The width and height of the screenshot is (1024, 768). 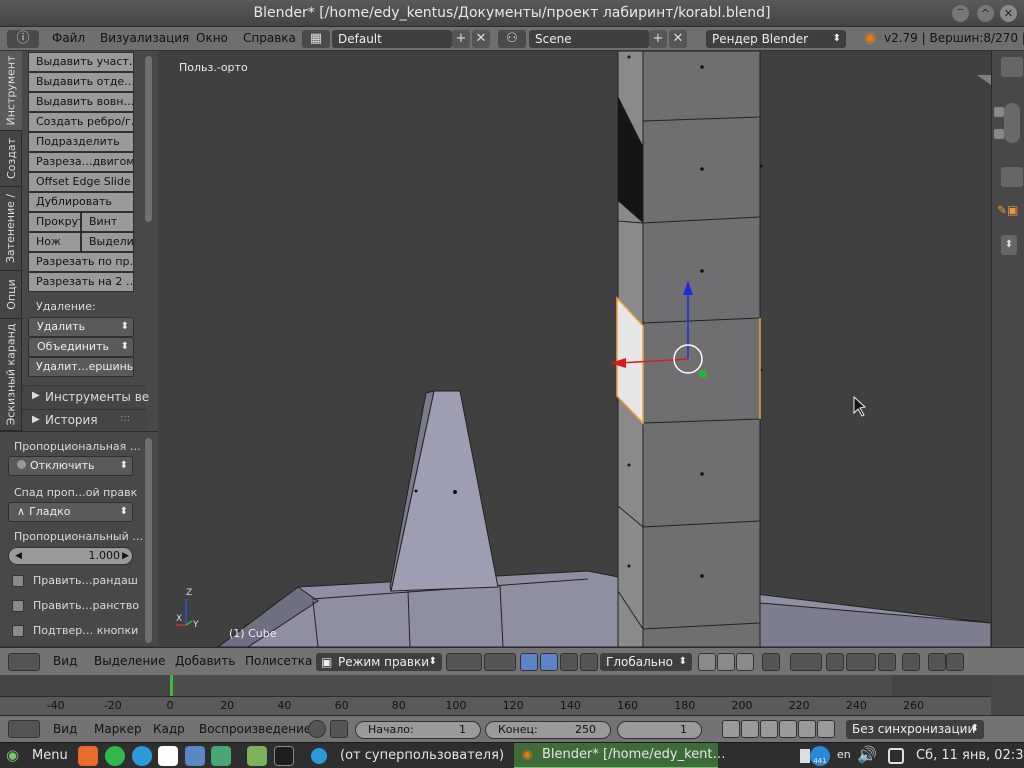 I want to click on delete-dropdown: Удалить, so click(x=81, y=327).